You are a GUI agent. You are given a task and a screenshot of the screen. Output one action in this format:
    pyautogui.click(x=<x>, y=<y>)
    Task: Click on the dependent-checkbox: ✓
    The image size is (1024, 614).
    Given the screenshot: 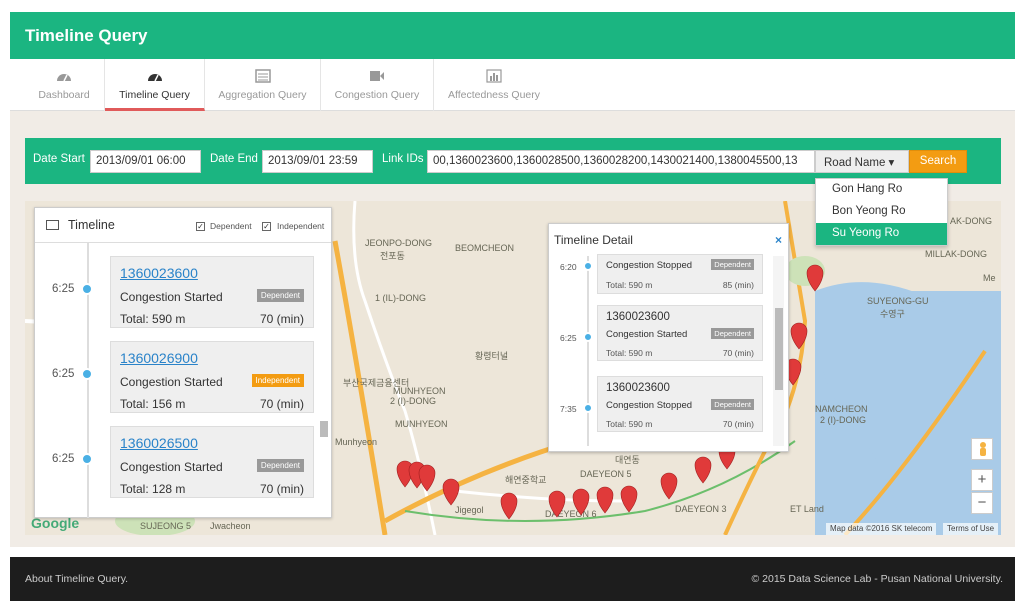 What is the action you would take?
    pyautogui.click(x=200, y=226)
    